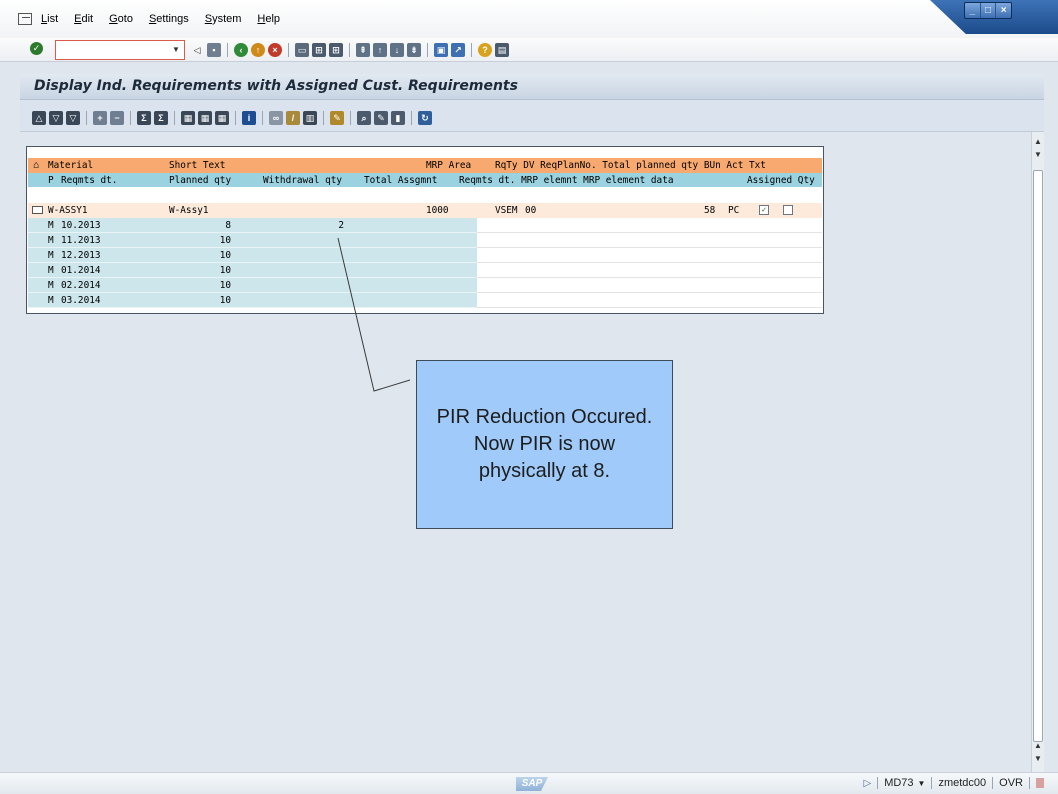 This screenshot has width=1058, height=794. What do you see at coordinates (398, 118) in the screenshot?
I see `chart-icon: ▮` at bounding box center [398, 118].